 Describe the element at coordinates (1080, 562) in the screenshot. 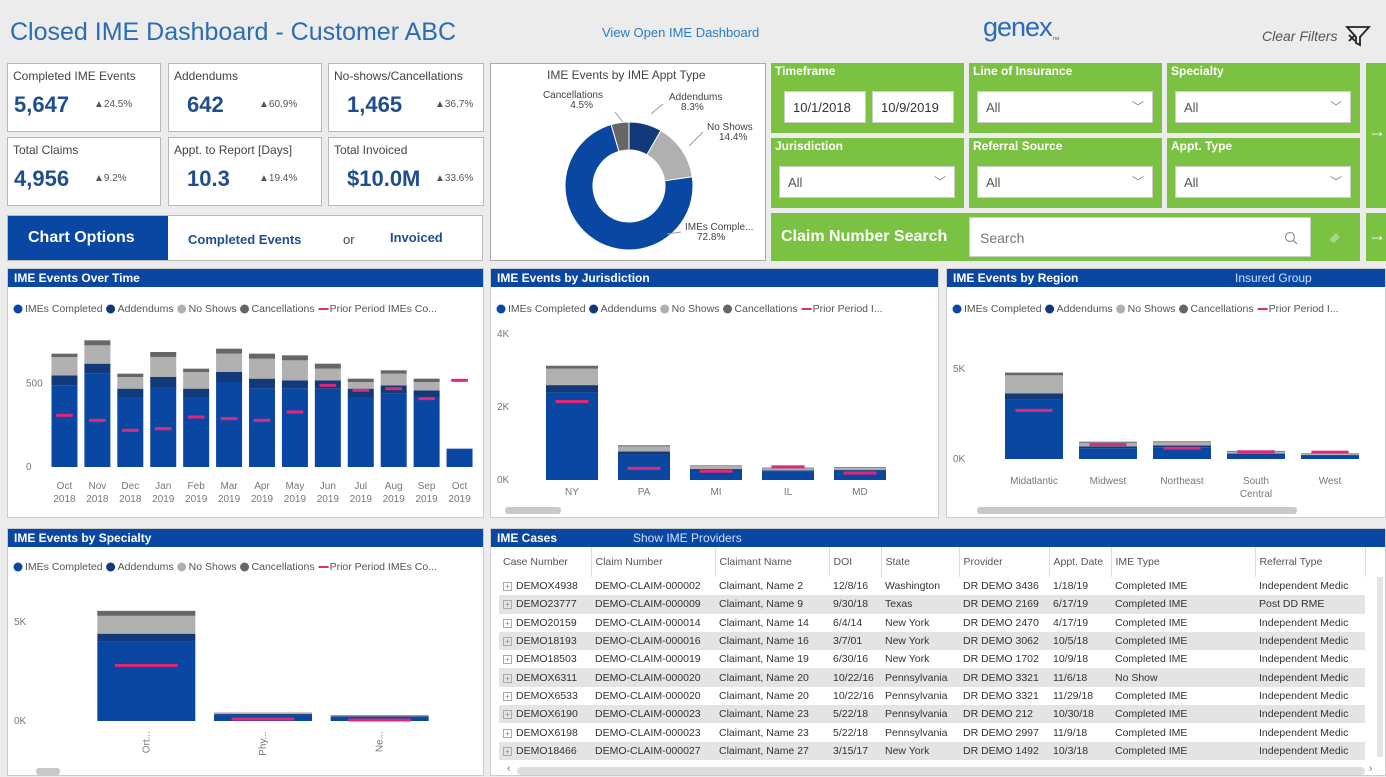

I see `column-header: Appt. Date` at that location.